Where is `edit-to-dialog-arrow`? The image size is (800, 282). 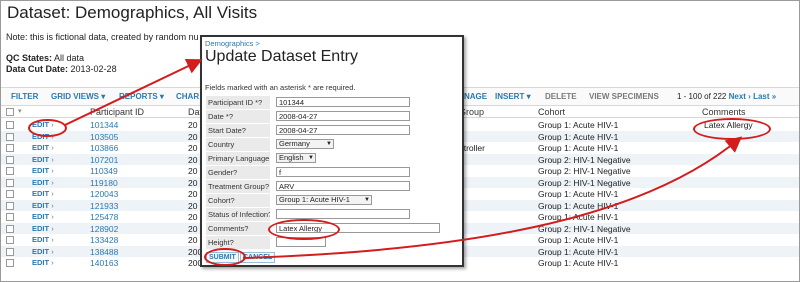 edit-to-dialog-arrow is located at coordinates (133, 92).